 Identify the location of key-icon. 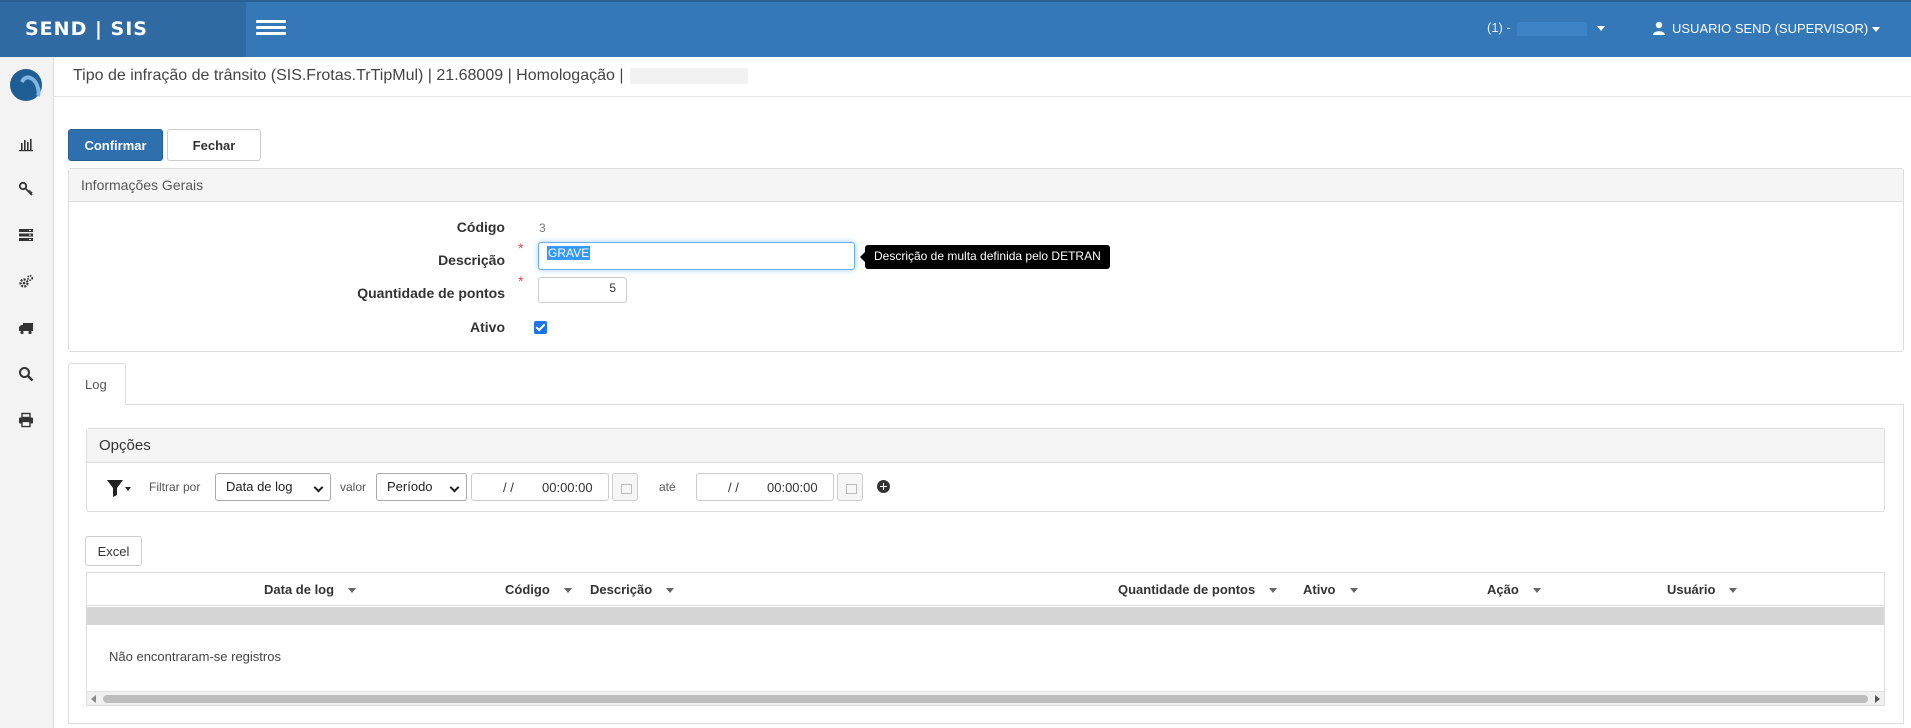
(26, 189).